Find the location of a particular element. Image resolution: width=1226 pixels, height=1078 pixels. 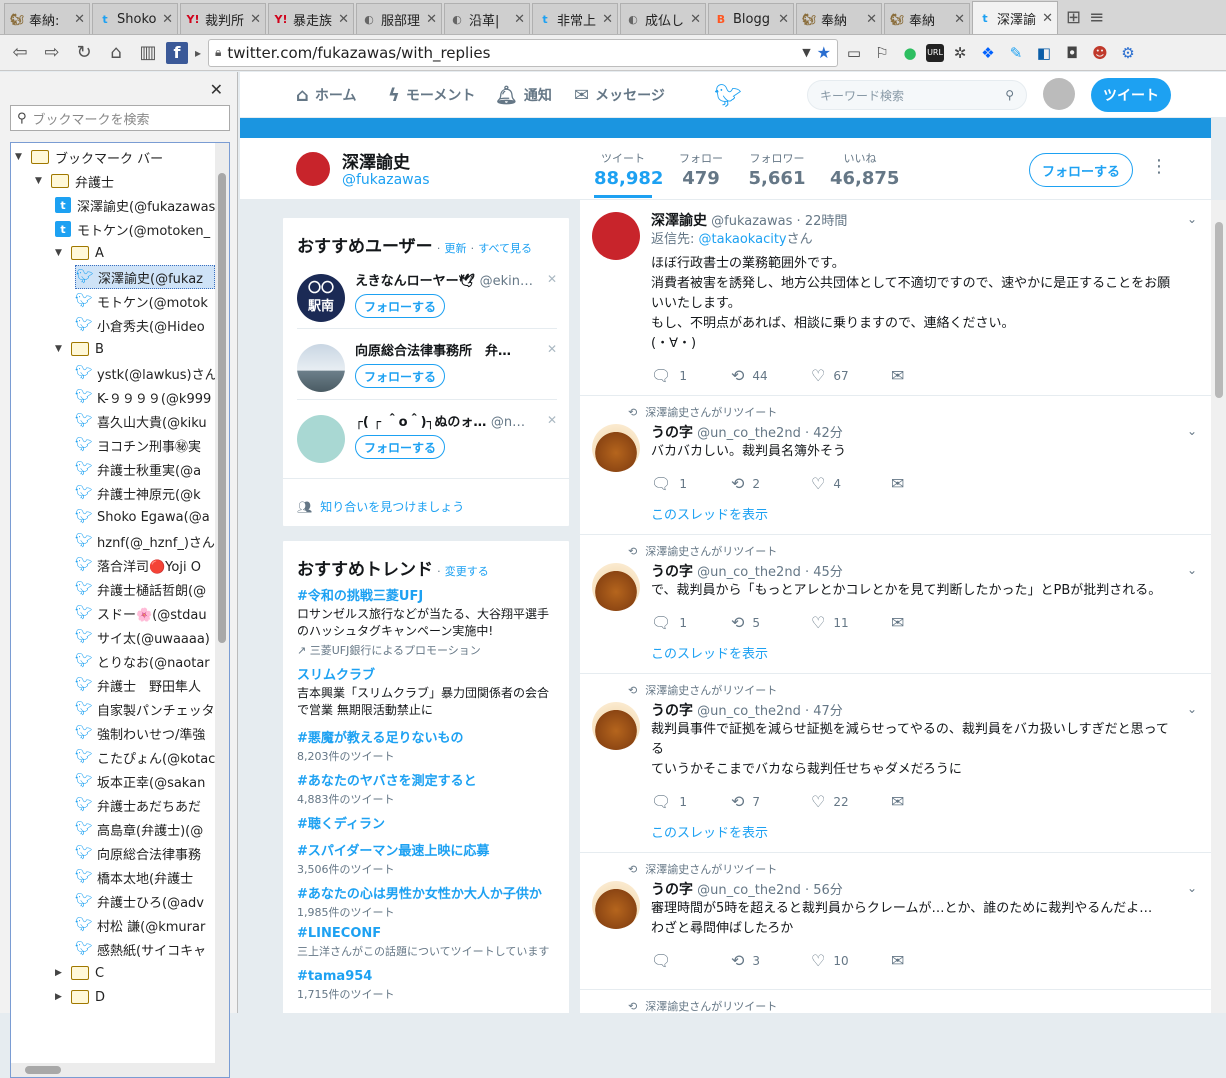

bookmark-item: 🐦︎ 弁護士樋話哲朗(@ is located at coordinates (145, 589).